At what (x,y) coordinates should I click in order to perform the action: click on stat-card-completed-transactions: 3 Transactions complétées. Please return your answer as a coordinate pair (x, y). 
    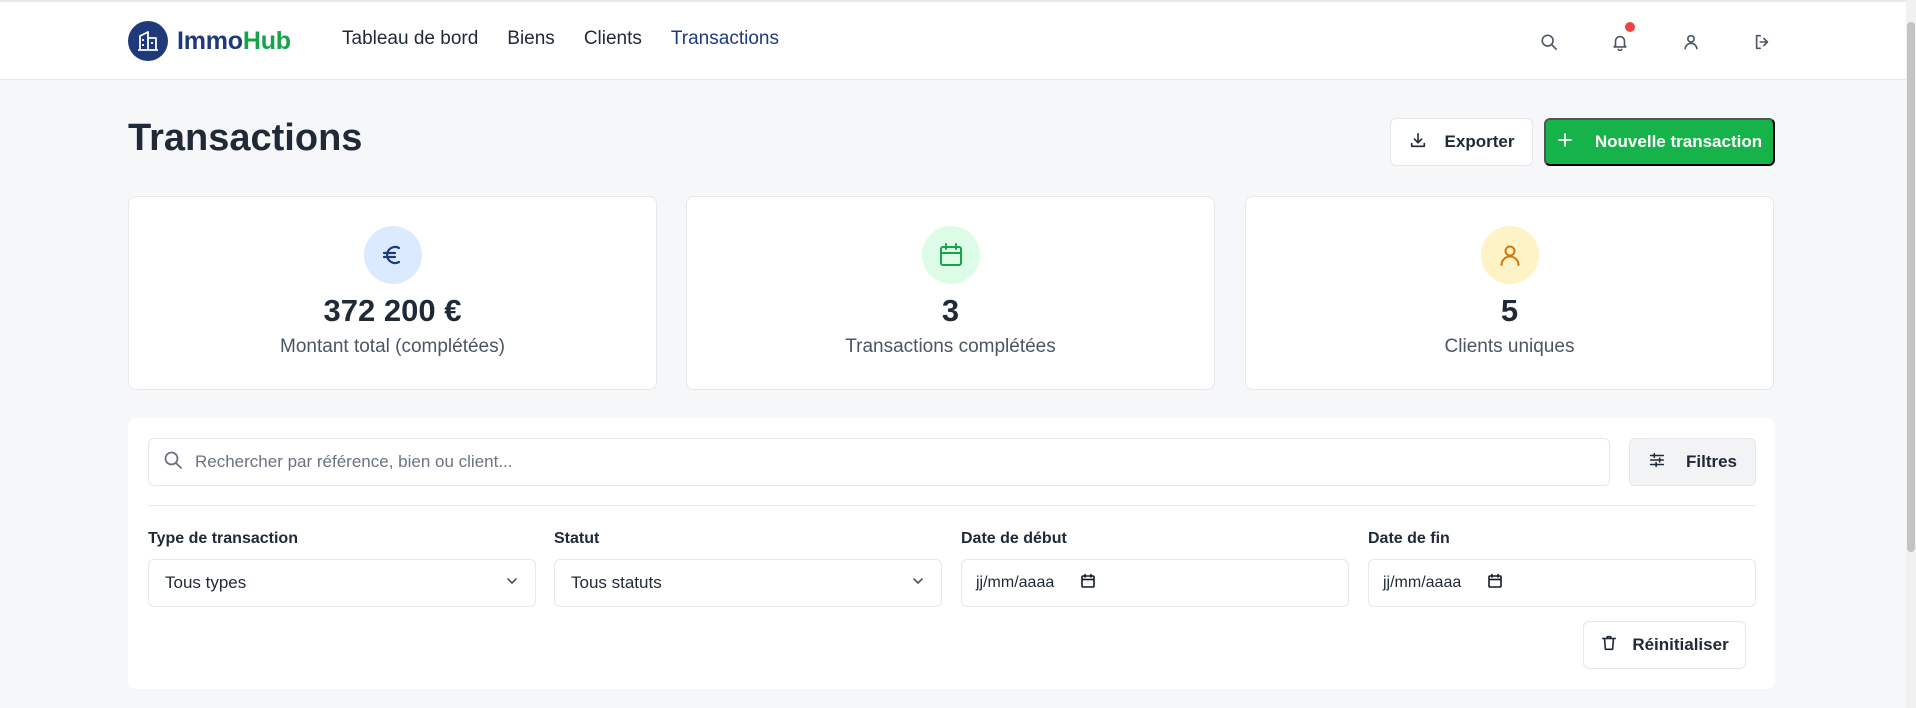
    Looking at the image, I should click on (950, 293).